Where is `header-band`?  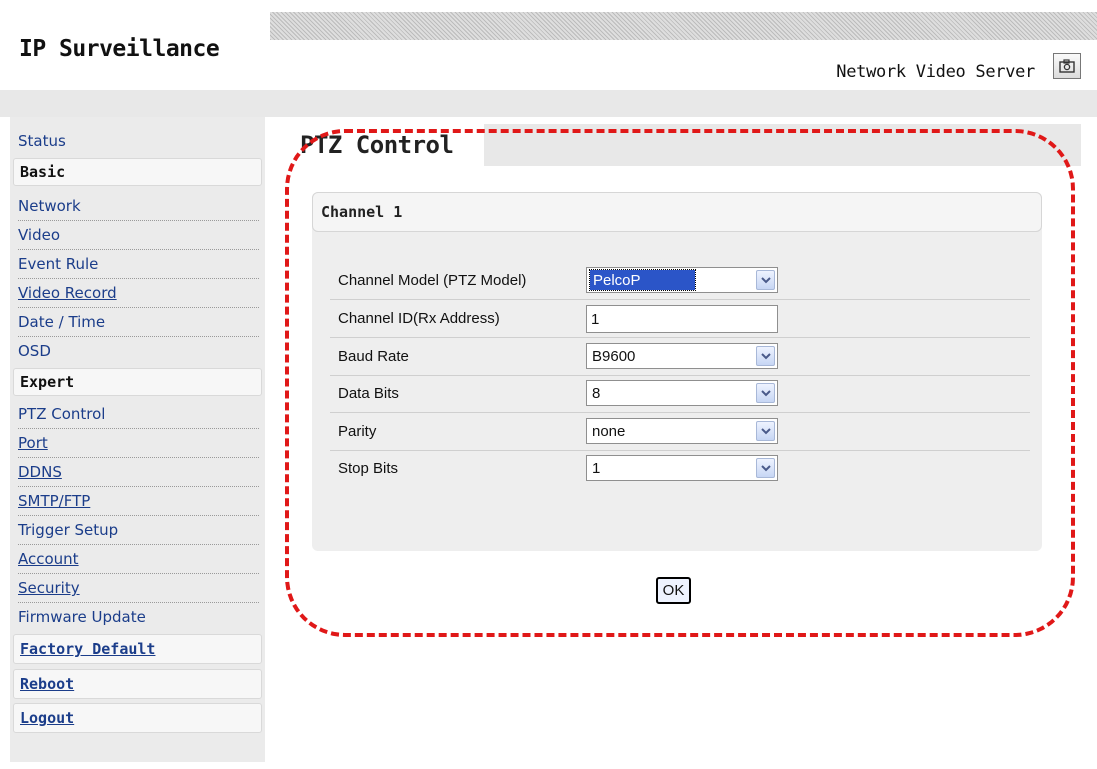 header-band is located at coordinates (548, 103).